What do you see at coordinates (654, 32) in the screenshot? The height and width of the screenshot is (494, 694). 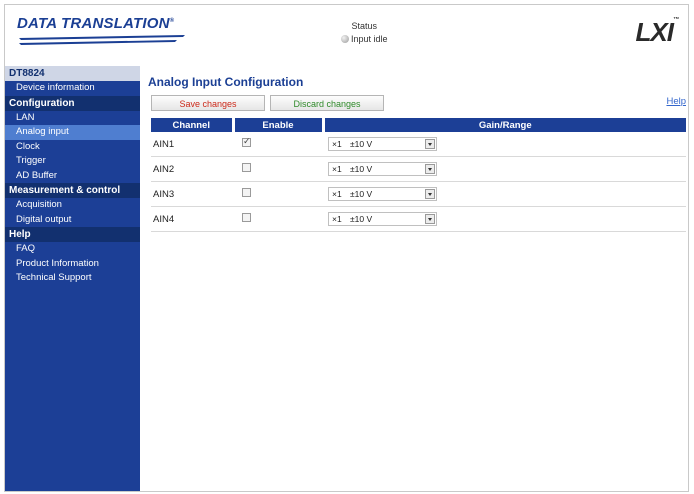 I see `lxi-logo-text: LXI` at bounding box center [654, 32].